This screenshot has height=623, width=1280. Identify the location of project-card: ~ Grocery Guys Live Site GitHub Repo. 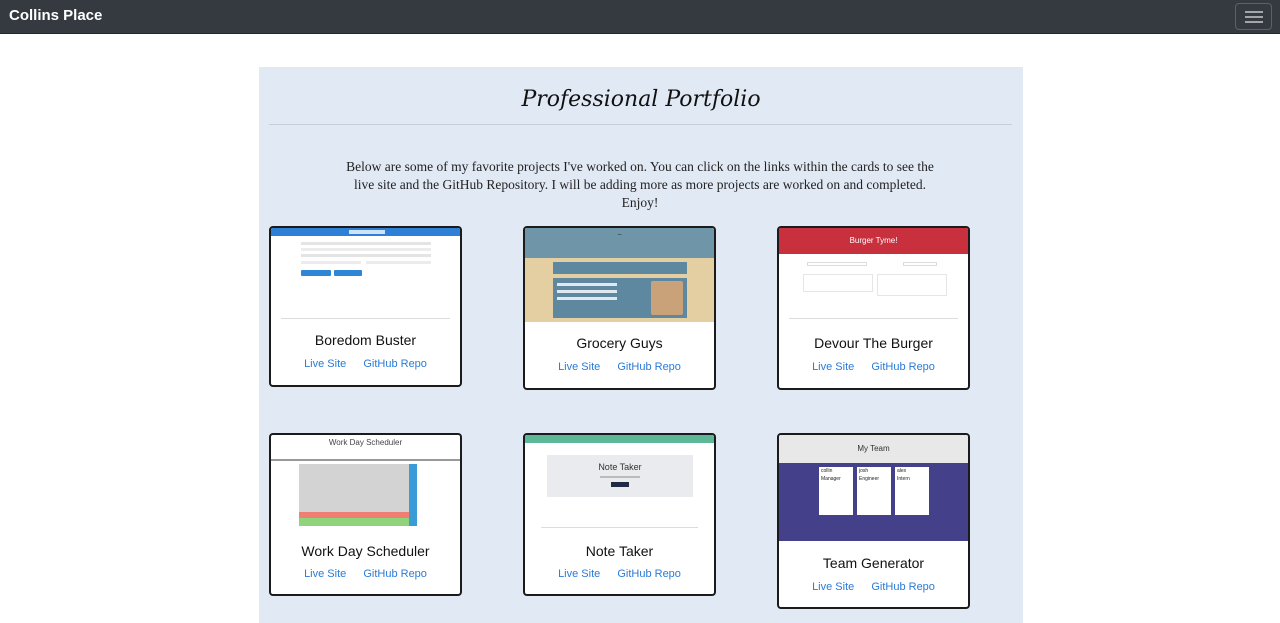
(619, 308).